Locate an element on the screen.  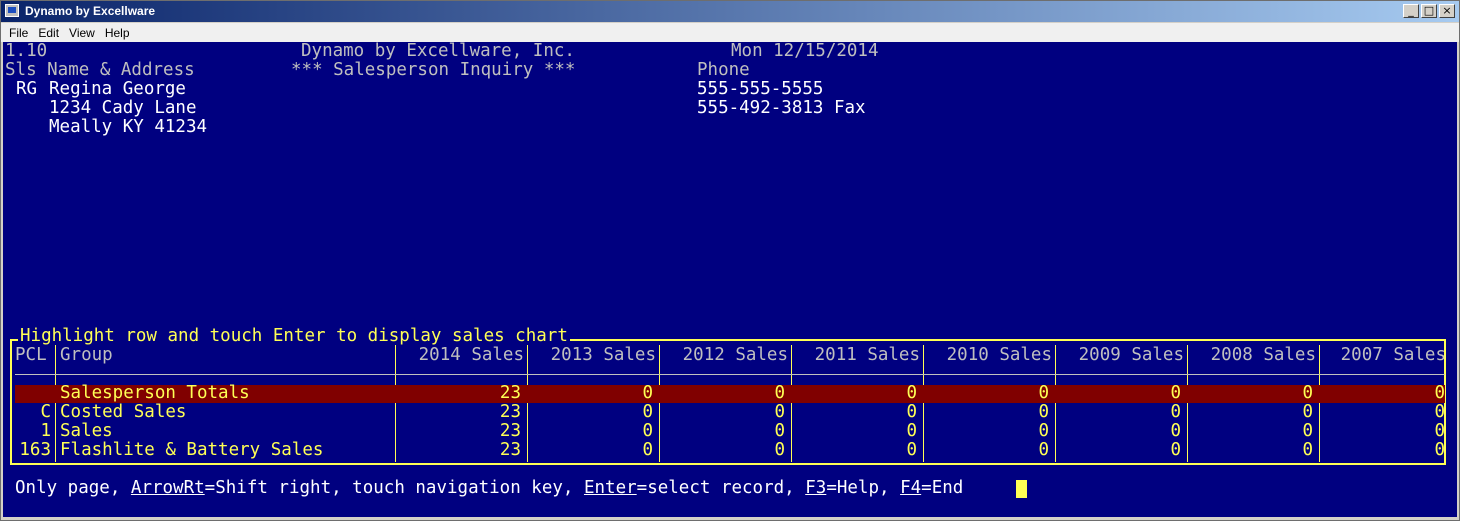
col-header-pcl: PCL is located at coordinates (31, 355).